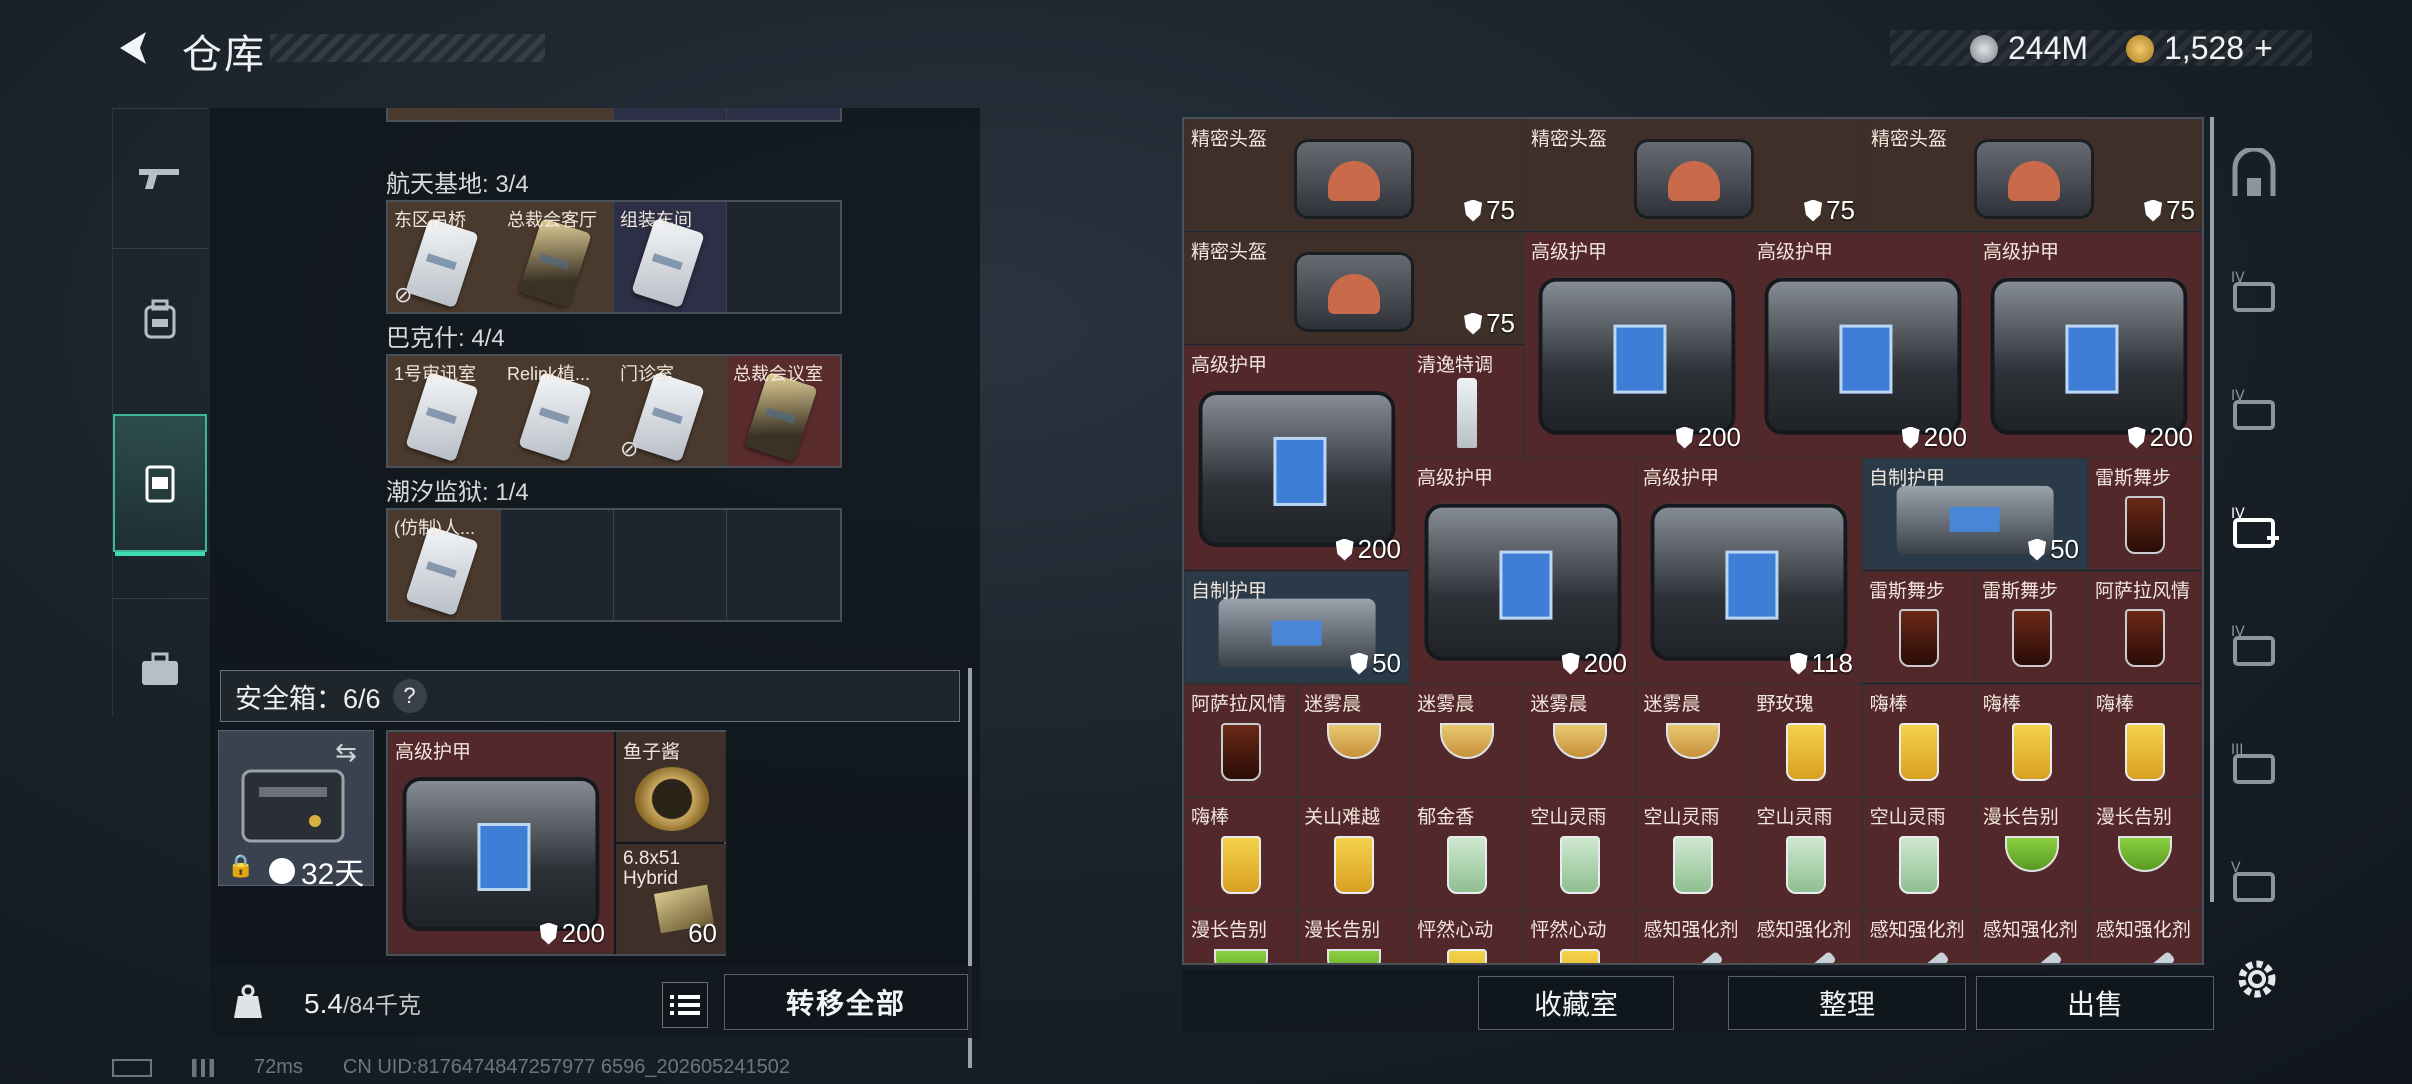 This screenshot has height=1084, width=2412. I want to click on currency-silver: 244M, so click(2029, 48).